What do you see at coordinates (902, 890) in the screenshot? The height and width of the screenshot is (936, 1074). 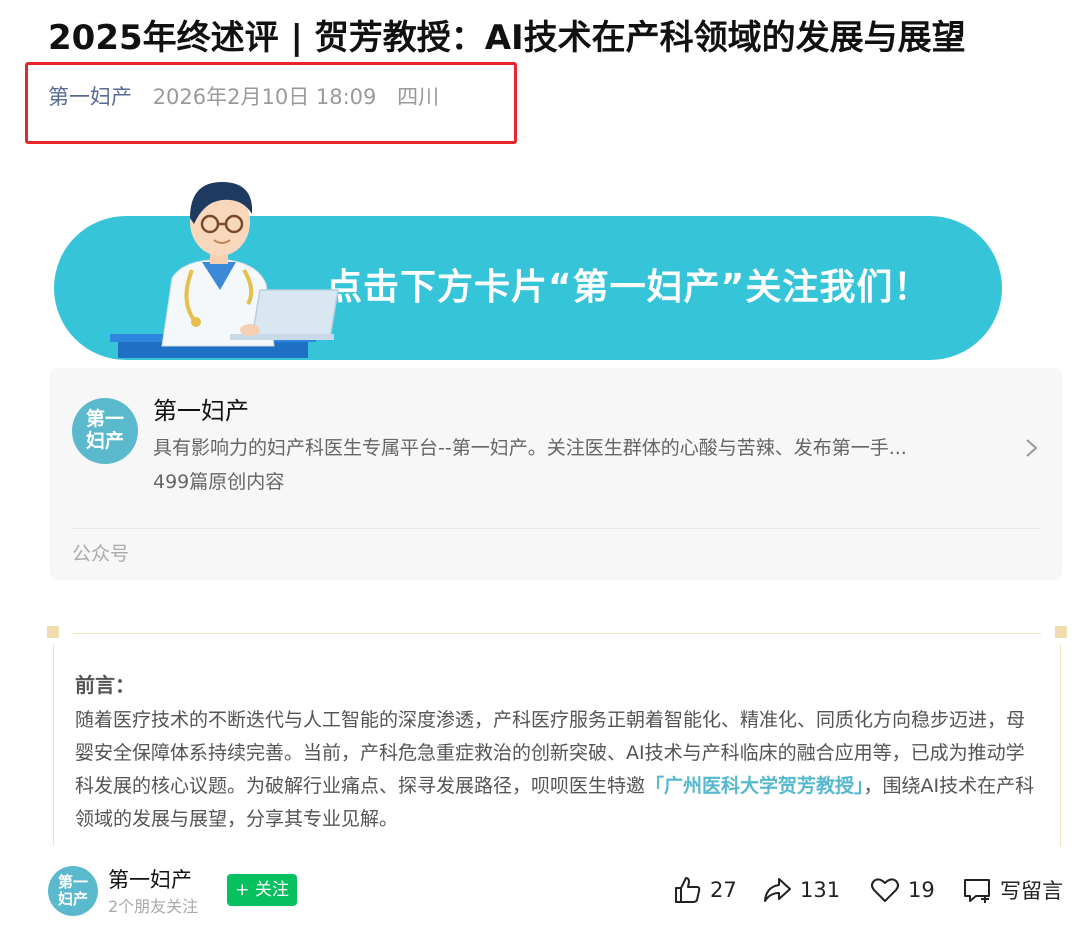 I see `favorite-button: 19` at bounding box center [902, 890].